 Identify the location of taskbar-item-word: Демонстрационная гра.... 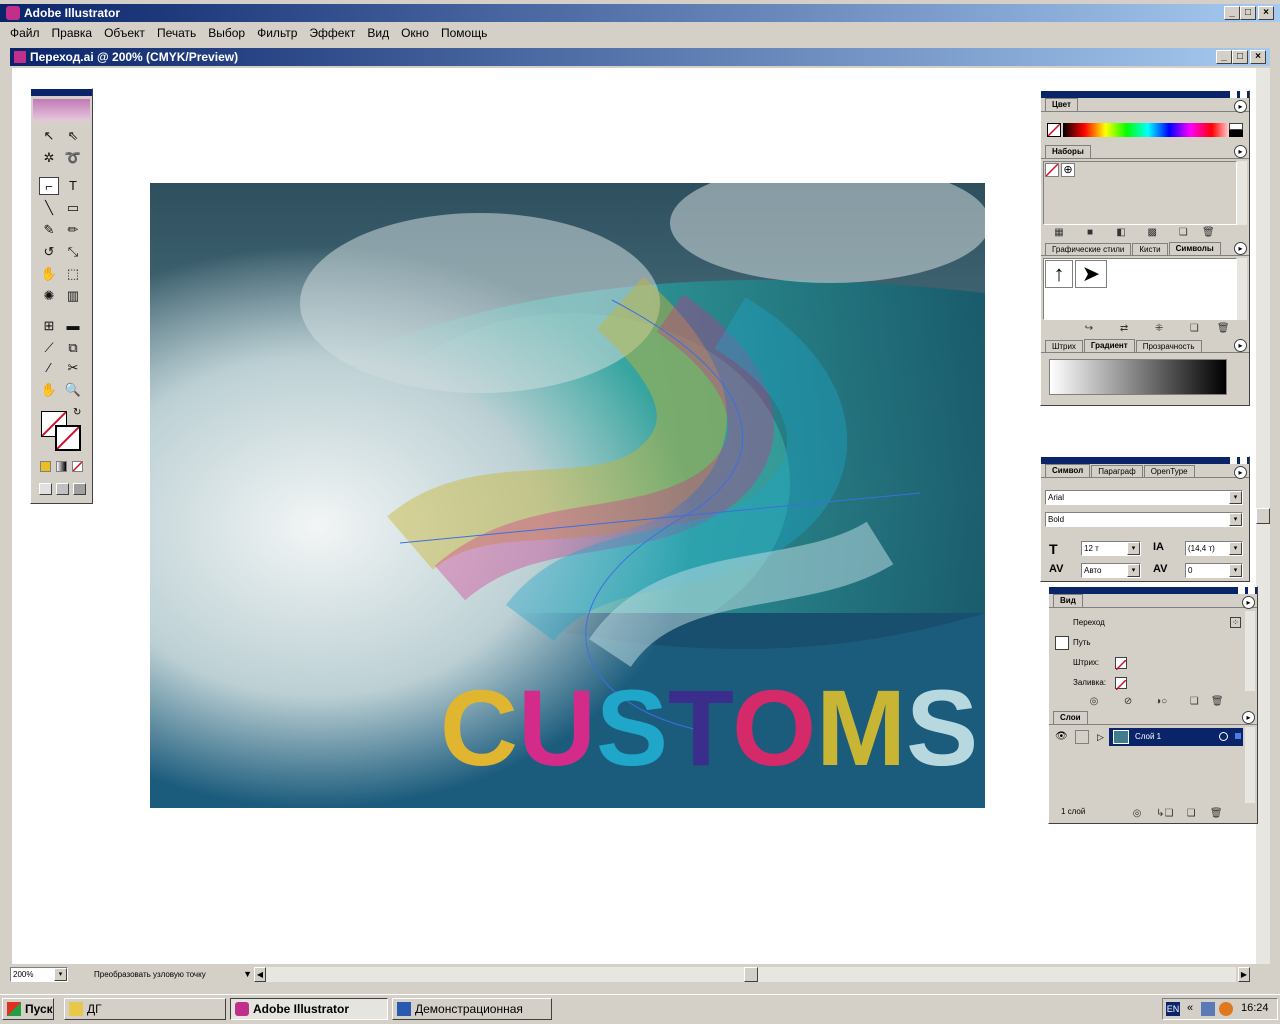
(472, 1011).